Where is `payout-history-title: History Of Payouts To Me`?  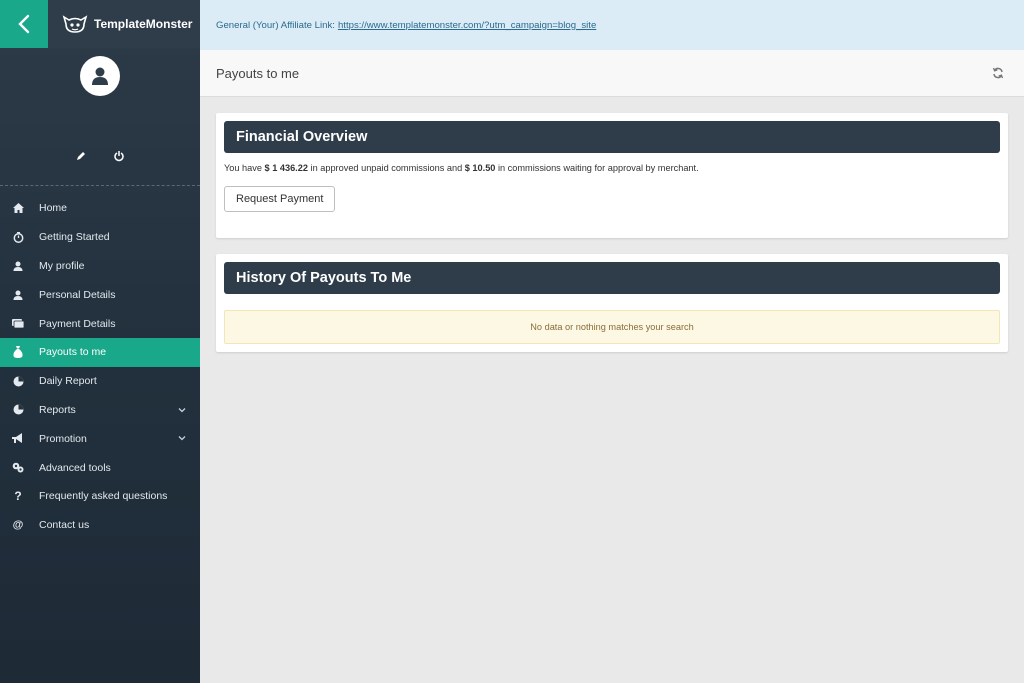
payout-history-title: History Of Payouts To Me is located at coordinates (612, 278).